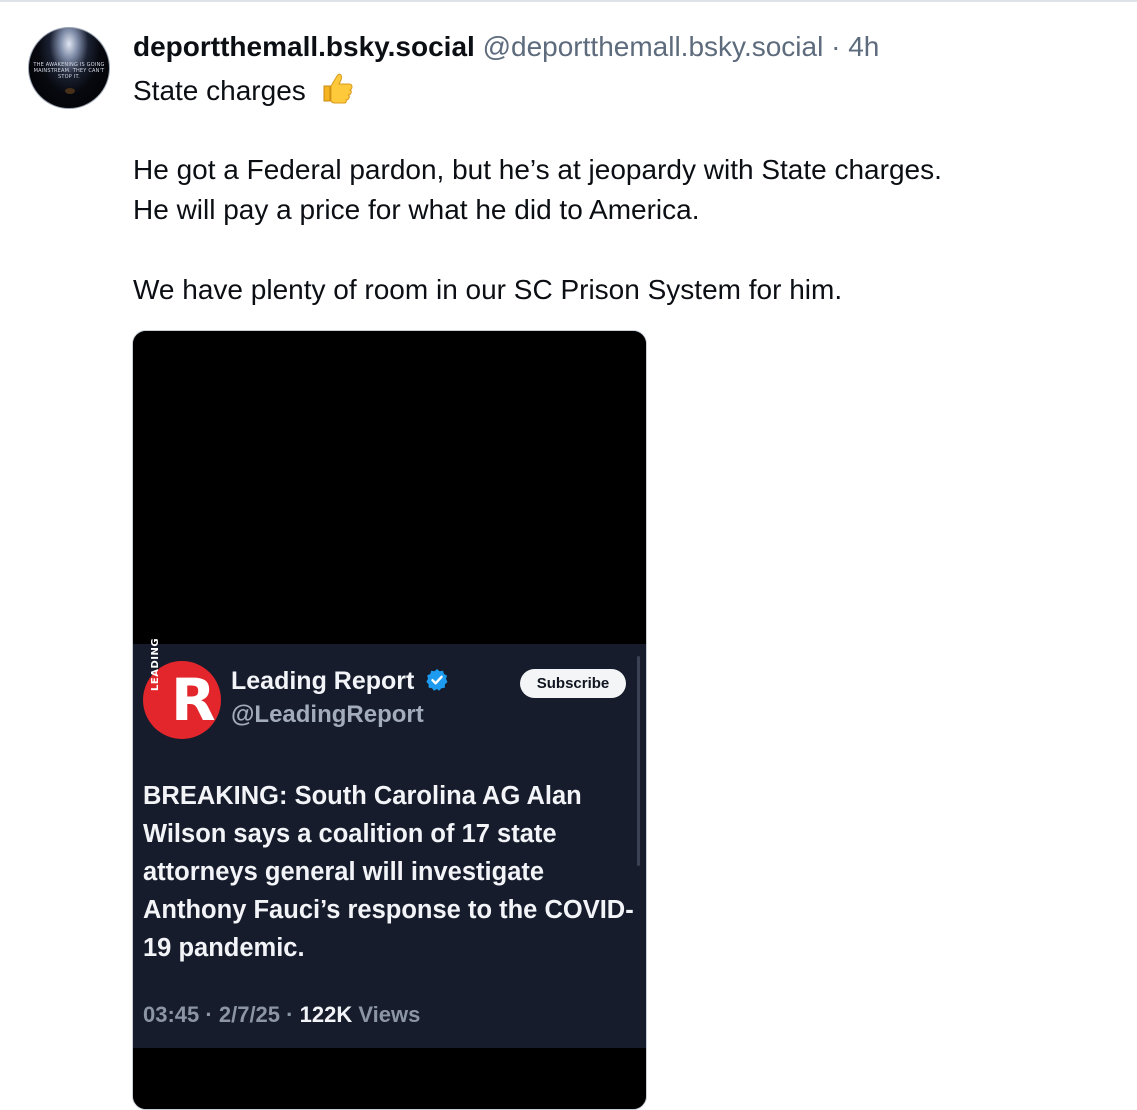 The width and height of the screenshot is (1137, 1110). I want to click on tweet-date: 2/7/25, so click(249, 1014).